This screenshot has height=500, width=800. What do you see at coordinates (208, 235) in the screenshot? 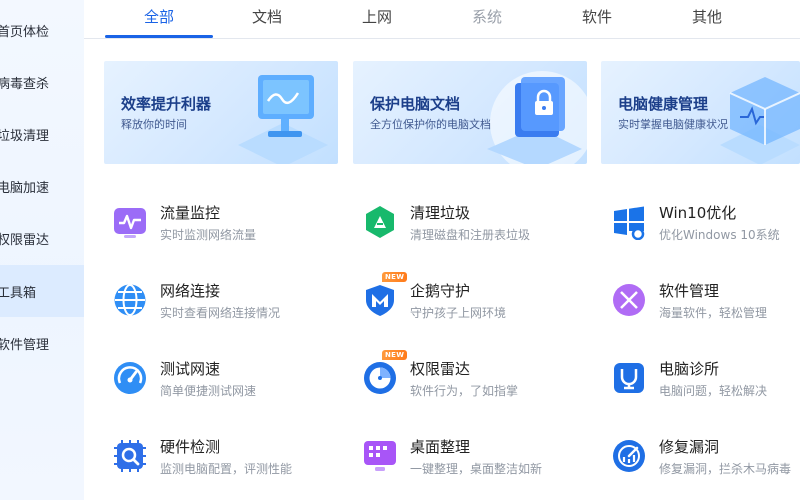
I see `tool-description: 实时监测网络流量` at bounding box center [208, 235].